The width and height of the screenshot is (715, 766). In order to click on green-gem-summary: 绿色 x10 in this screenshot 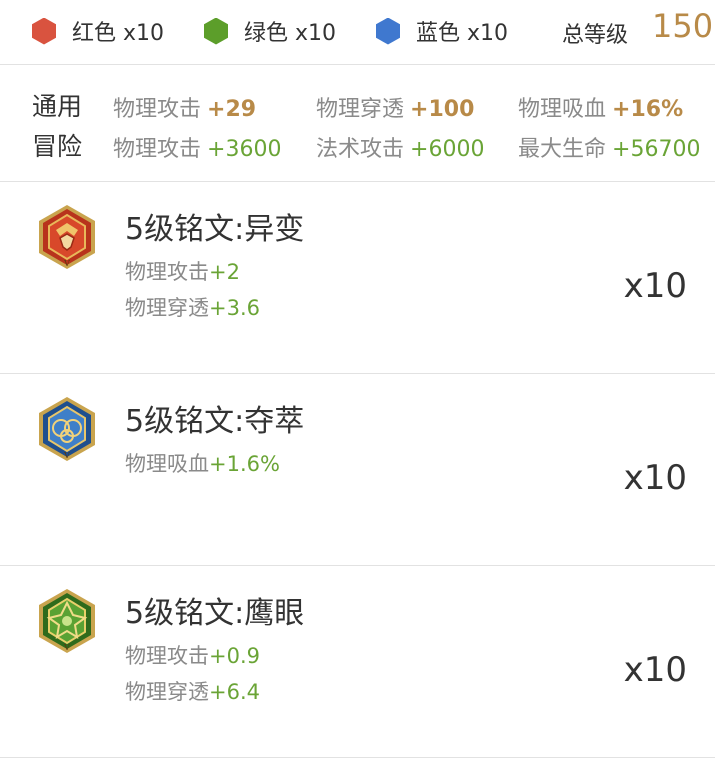, I will do `click(270, 31)`.